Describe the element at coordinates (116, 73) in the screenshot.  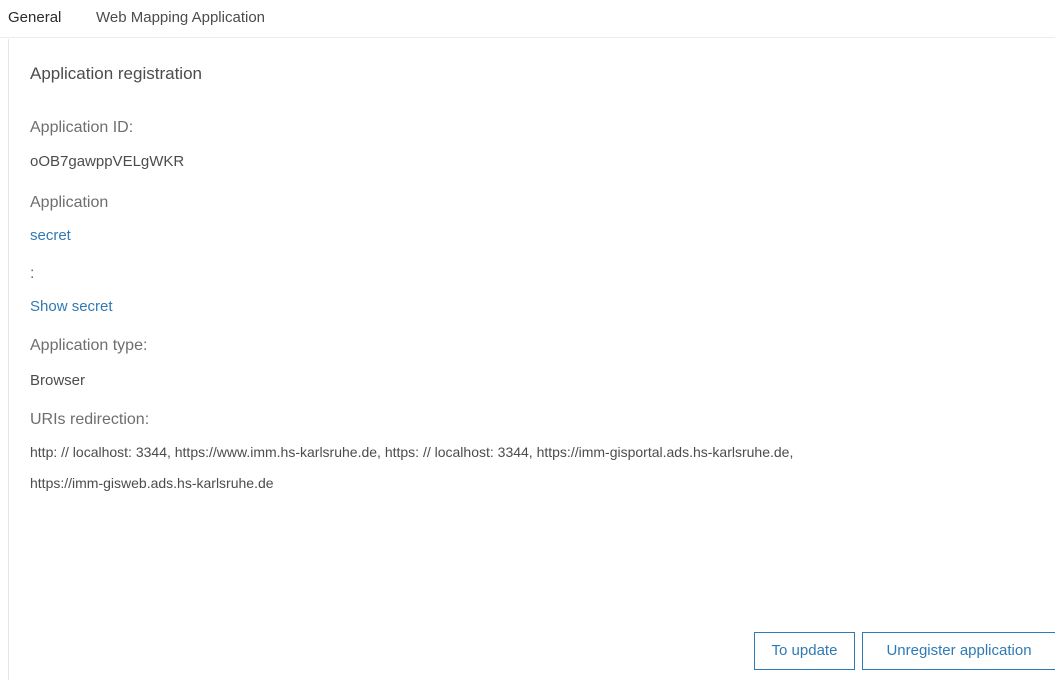
I see `section-title: Application registration` at that location.